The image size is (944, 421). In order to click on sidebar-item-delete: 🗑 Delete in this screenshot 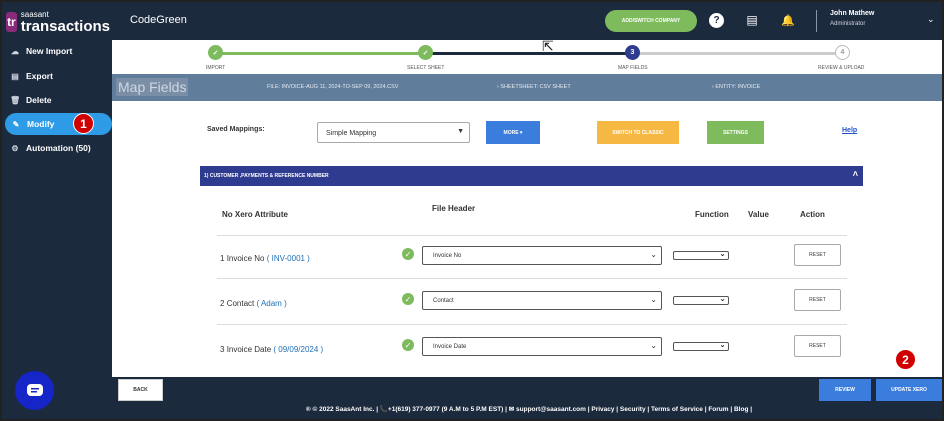, I will do `click(57, 100)`.